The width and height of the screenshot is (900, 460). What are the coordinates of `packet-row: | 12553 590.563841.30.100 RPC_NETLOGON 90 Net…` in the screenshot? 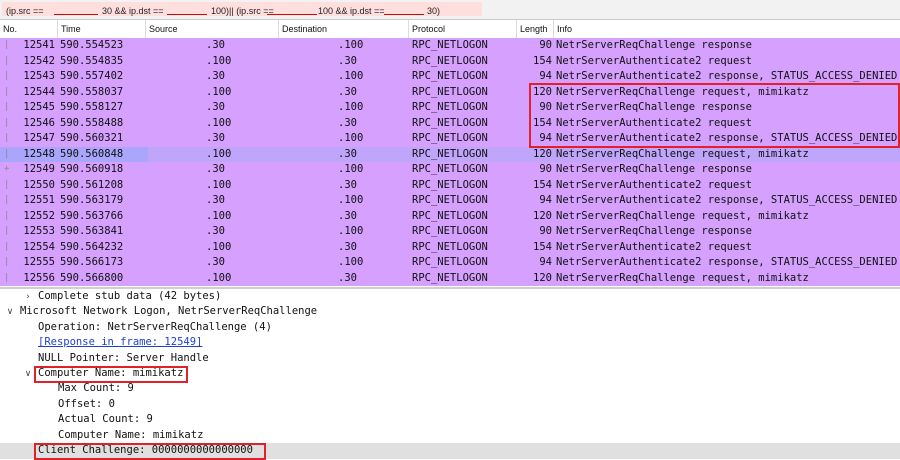 It's located at (450, 232).